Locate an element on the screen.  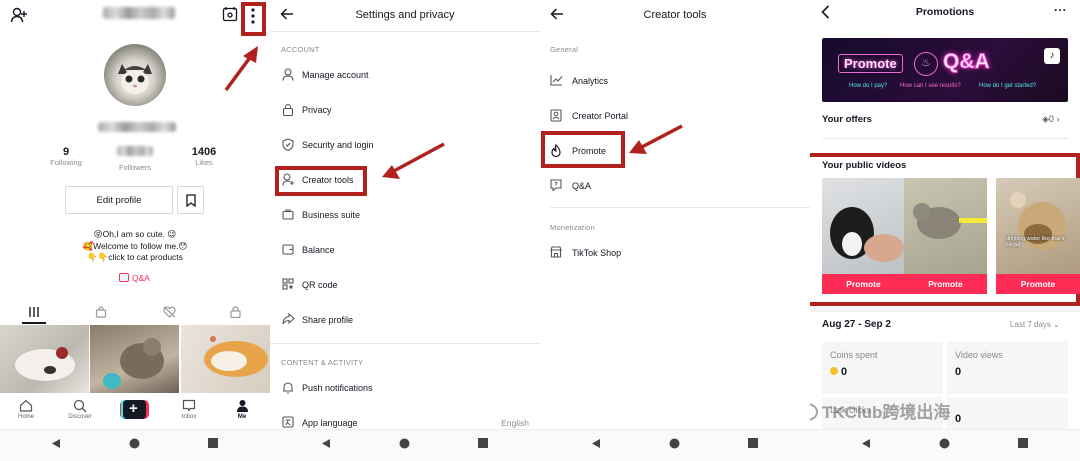
stat-coins-spent-value: 0 is located at coordinates (838, 372).